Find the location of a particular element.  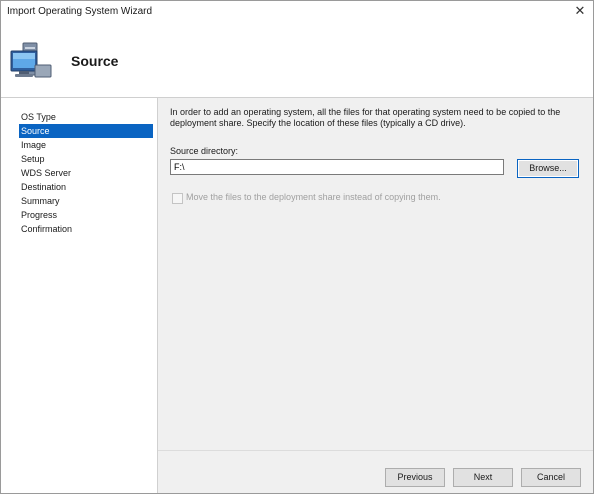

step-os-type: OS Type is located at coordinates (86, 117).